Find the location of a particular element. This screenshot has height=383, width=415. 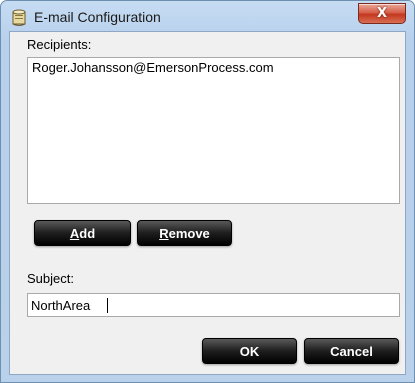

close-button: X is located at coordinates (382, 13).